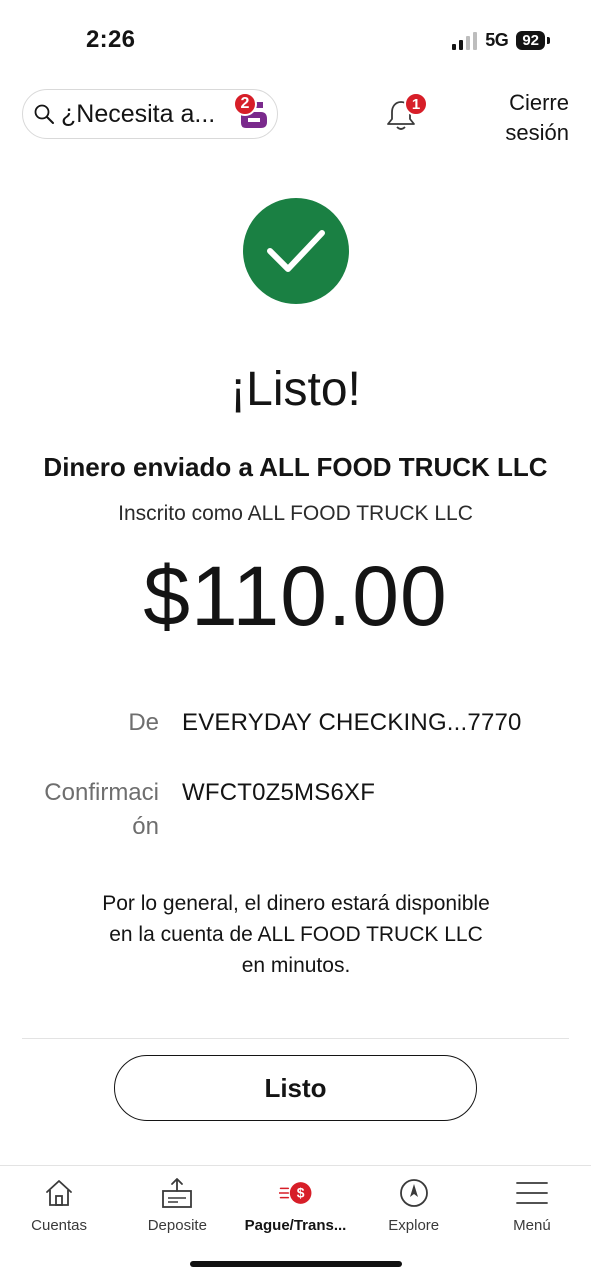 The height and width of the screenshot is (1280, 591). What do you see at coordinates (59, 1225) in the screenshot?
I see `nav-label: Cuentas` at bounding box center [59, 1225].